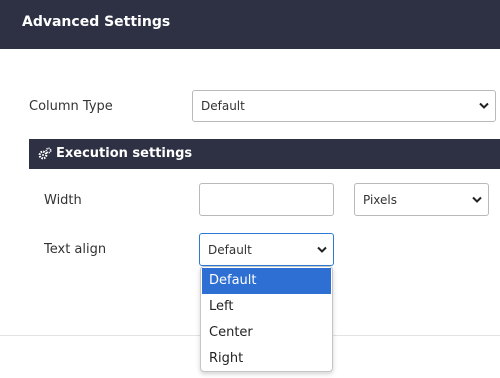 The image size is (500, 378). Describe the element at coordinates (421, 199) in the screenshot. I see `width-unit-select: Pixels` at that location.